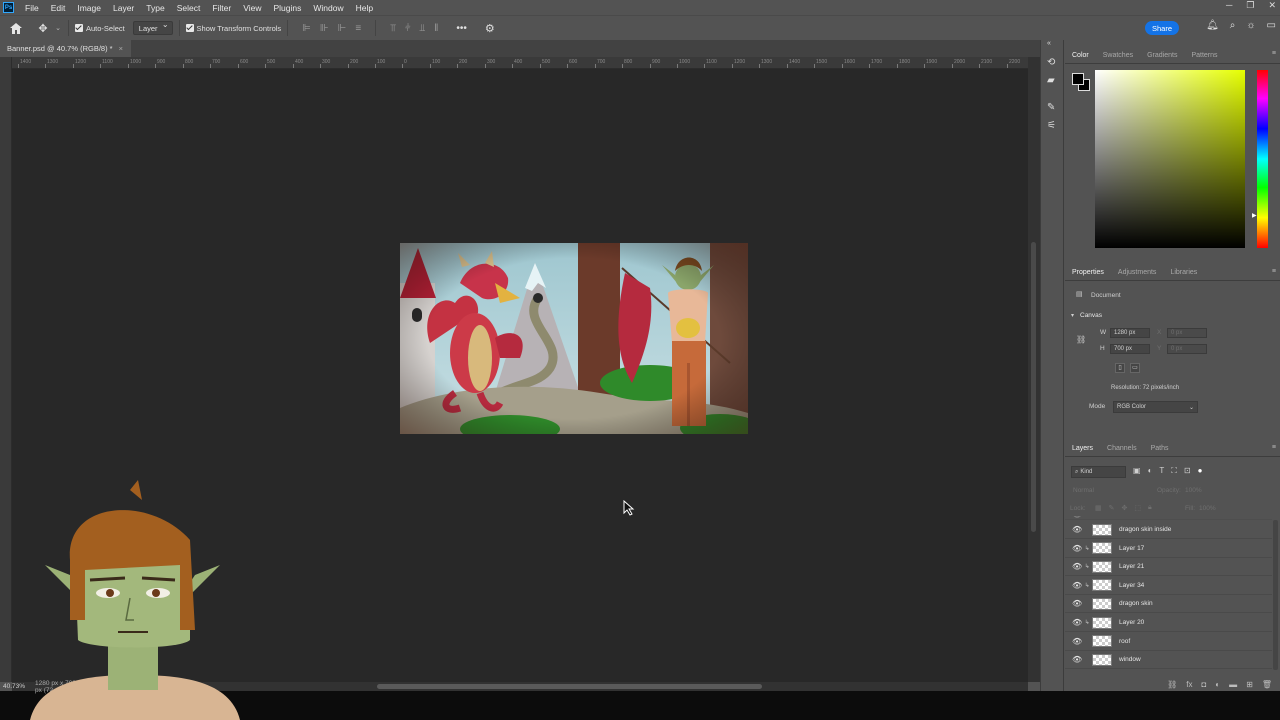 The image size is (1280, 720). Describe the element at coordinates (1120, 368) in the screenshot. I see `portrait-orientation-icon: ▯` at that location.